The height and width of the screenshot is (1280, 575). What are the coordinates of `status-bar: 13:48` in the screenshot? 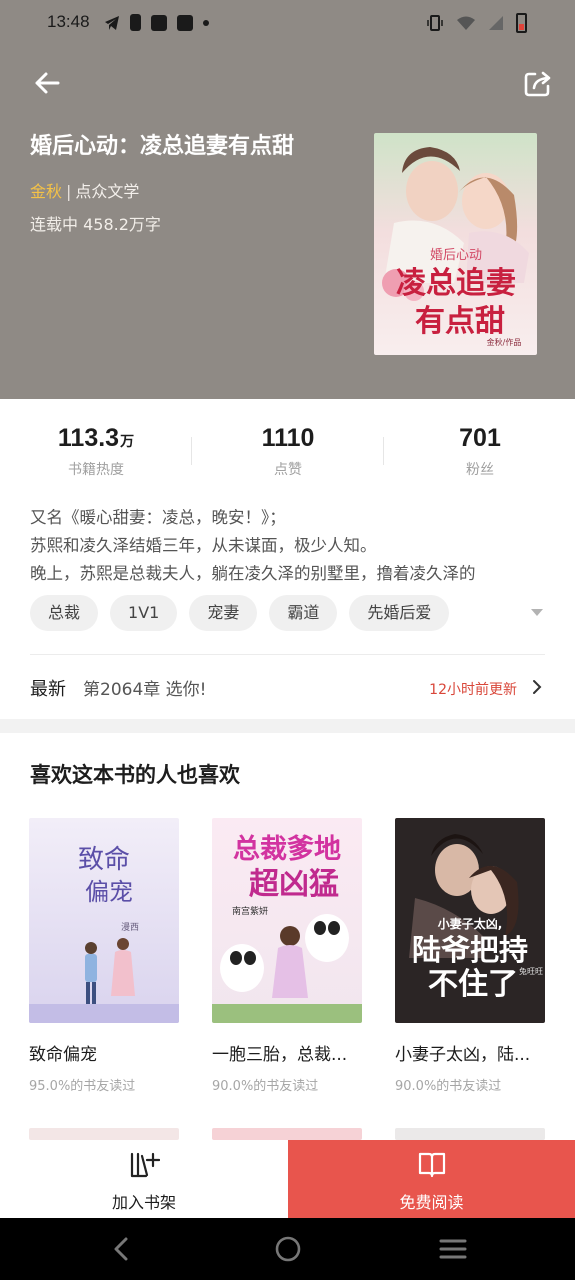 It's located at (287, 24).